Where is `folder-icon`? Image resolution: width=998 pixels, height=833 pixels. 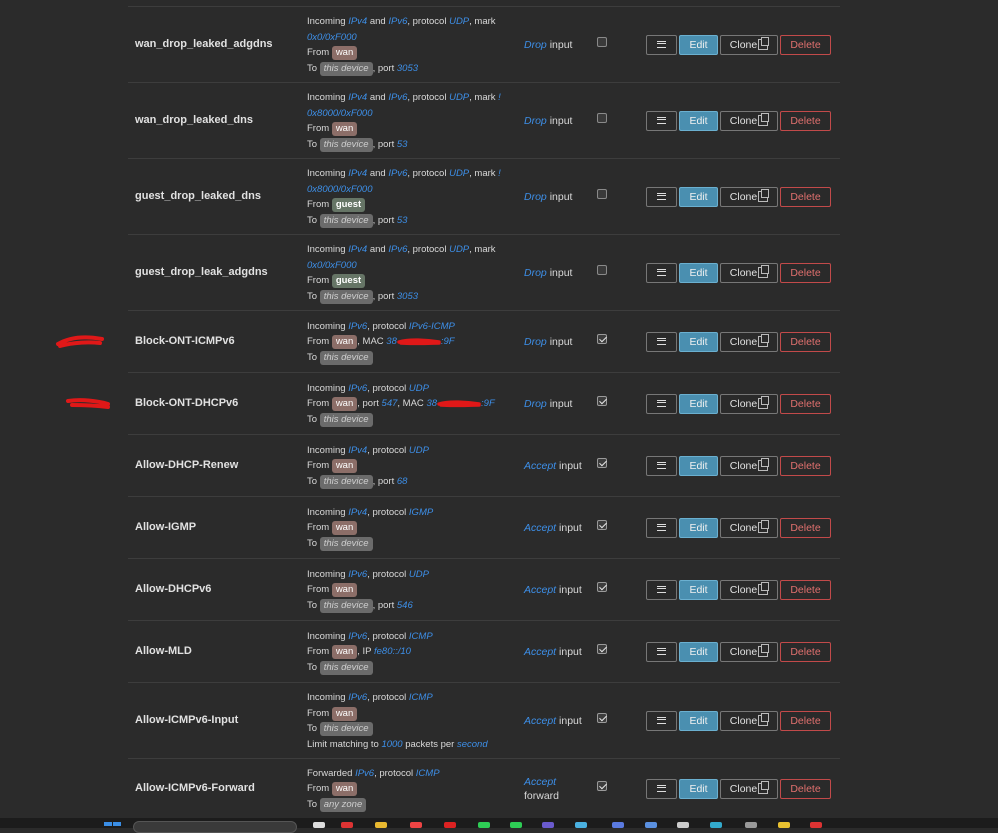 folder-icon is located at coordinates (381, 825).